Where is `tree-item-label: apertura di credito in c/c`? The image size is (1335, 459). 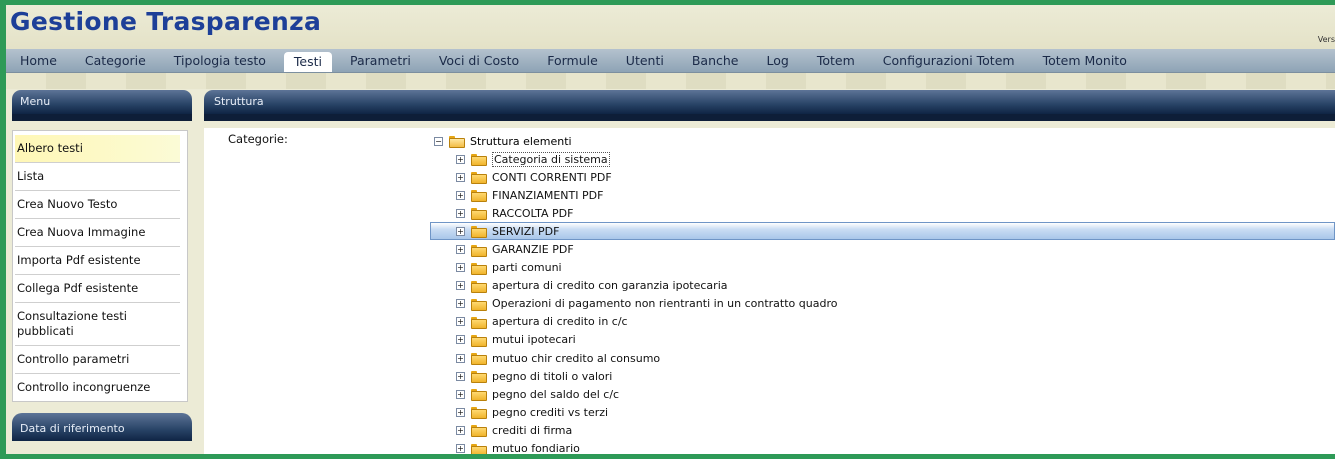
tree-item-label: apertura di credito in c/c is located at coordinates (560, 321).